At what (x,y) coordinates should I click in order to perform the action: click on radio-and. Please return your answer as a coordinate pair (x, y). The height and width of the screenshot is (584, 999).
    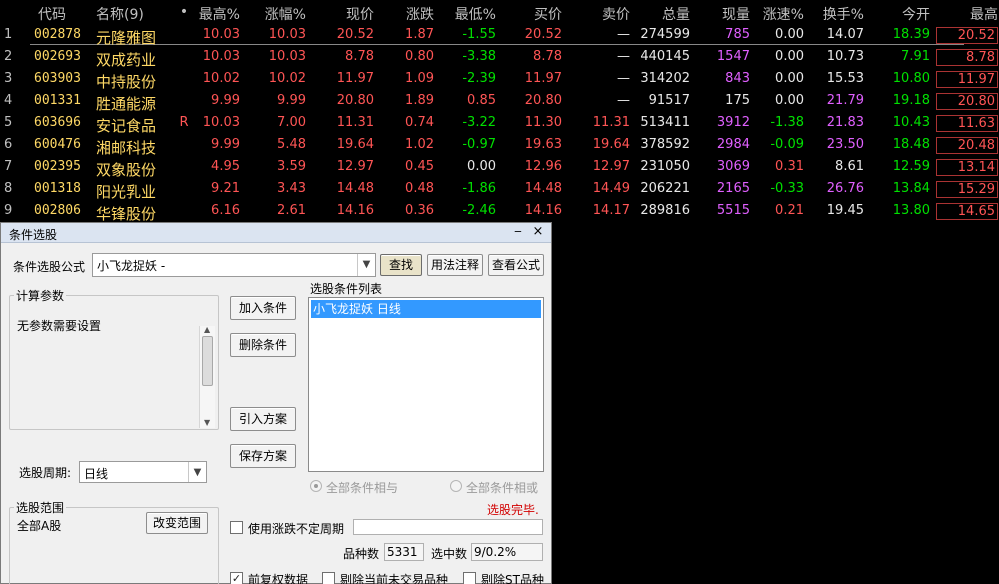
    Looking at the image, I should click on (316, 486).